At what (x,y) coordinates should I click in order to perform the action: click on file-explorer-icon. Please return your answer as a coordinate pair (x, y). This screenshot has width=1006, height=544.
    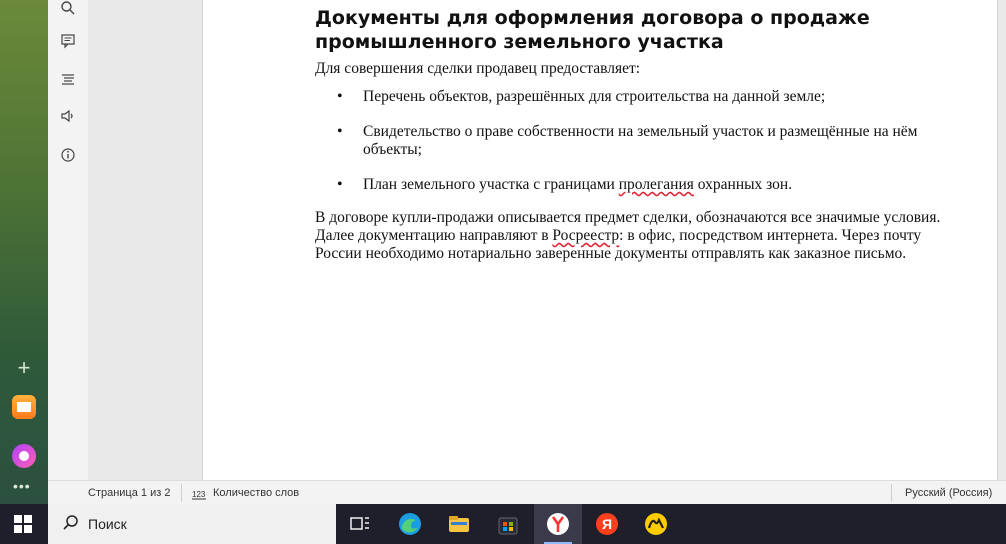
    Looking at the image, I should click on (459, 524).